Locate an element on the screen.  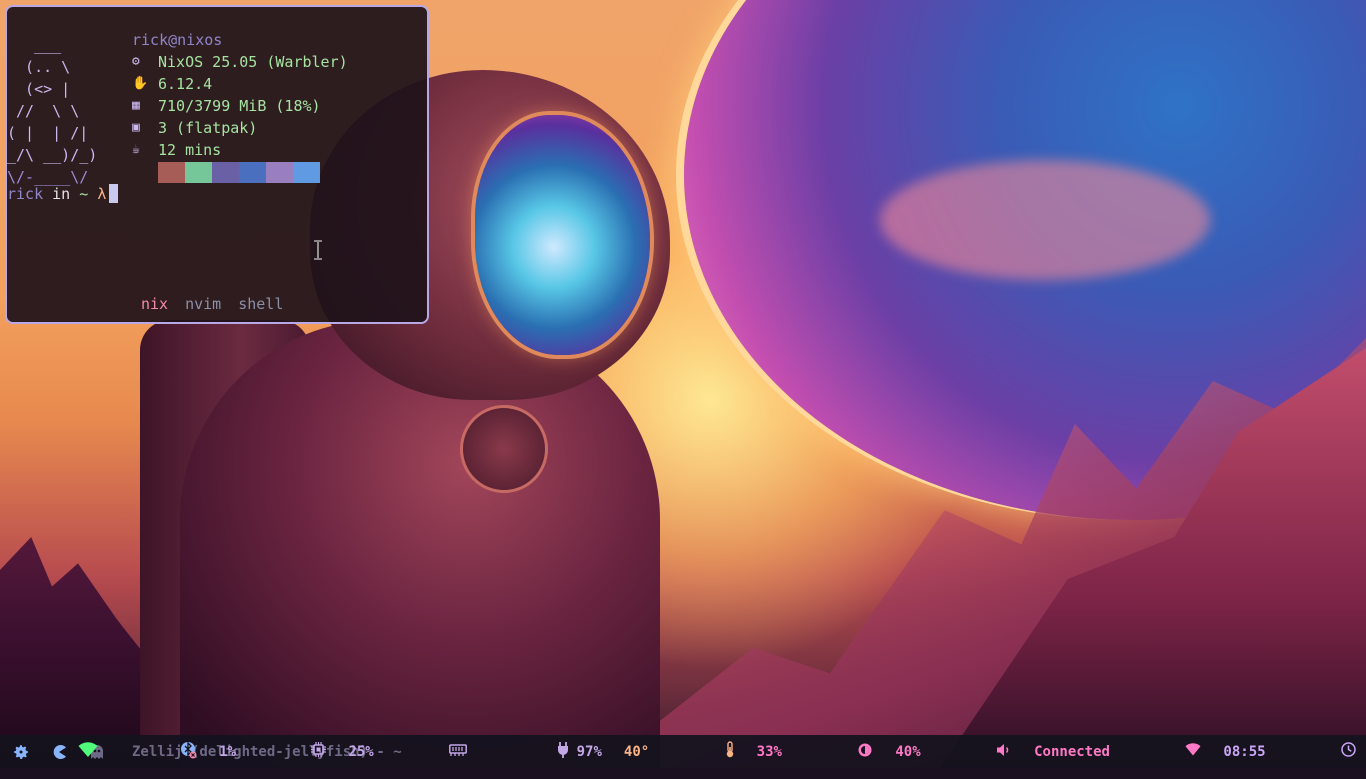
palette-icon is located at coordinates (170, 172).